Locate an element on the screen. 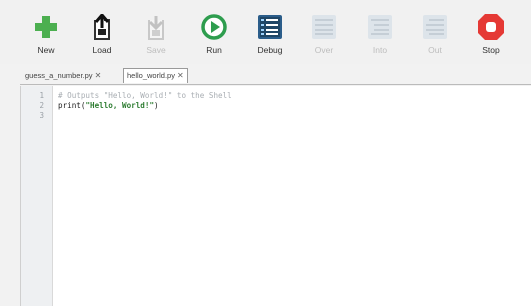  load-label: Load is located at coordinates (102, 50).